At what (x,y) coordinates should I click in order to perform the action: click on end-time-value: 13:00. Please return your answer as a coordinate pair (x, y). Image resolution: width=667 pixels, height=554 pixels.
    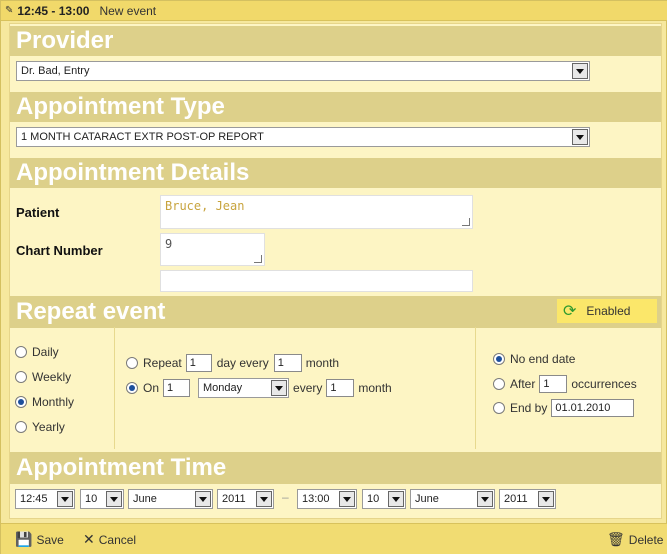
    Looking at the image, I should click on (316, 499).